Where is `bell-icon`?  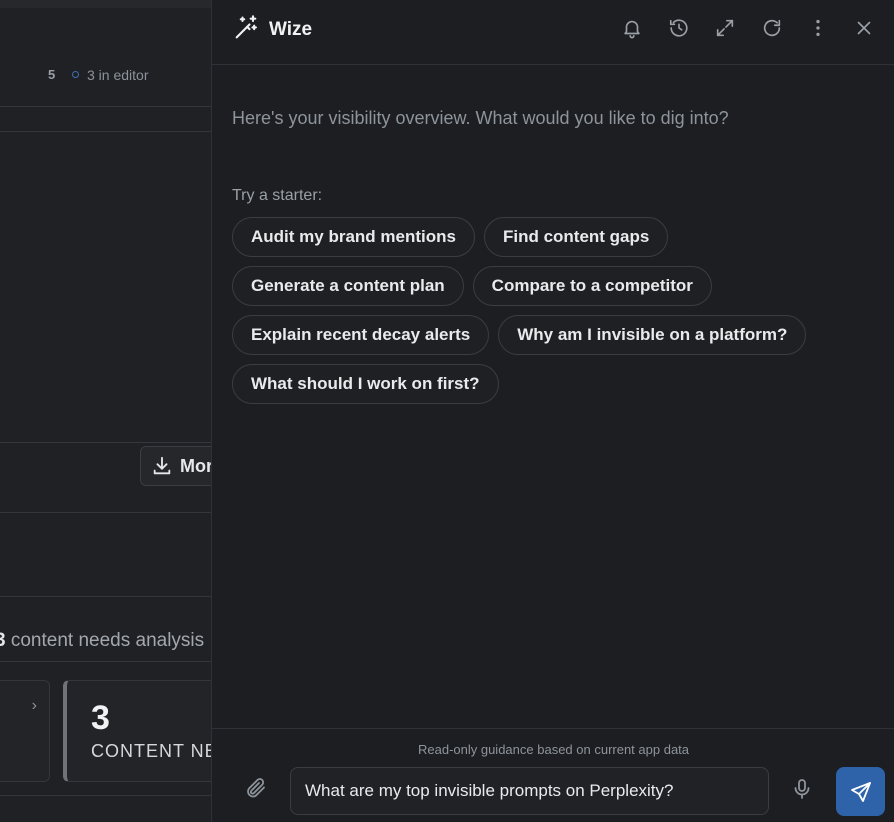 bell-icon is located at coordinates (632, 29).